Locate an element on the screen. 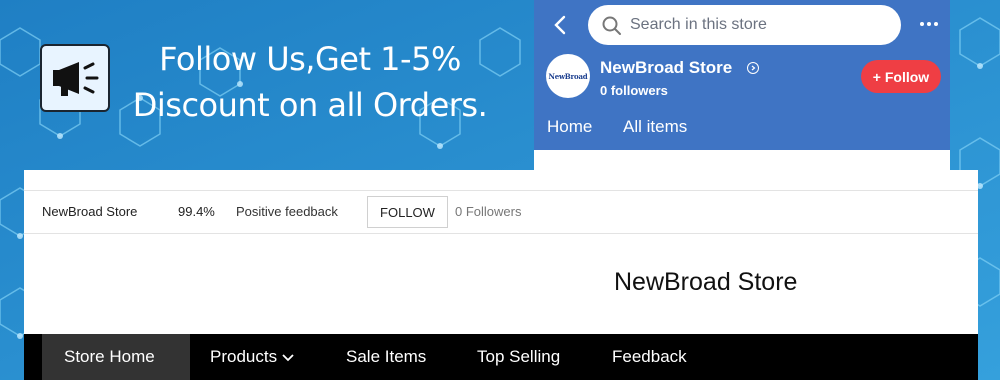 Image resolution: width=1000 pixels, height=380 pixels. info-arrow-icon is located at coordinates (753, 68).